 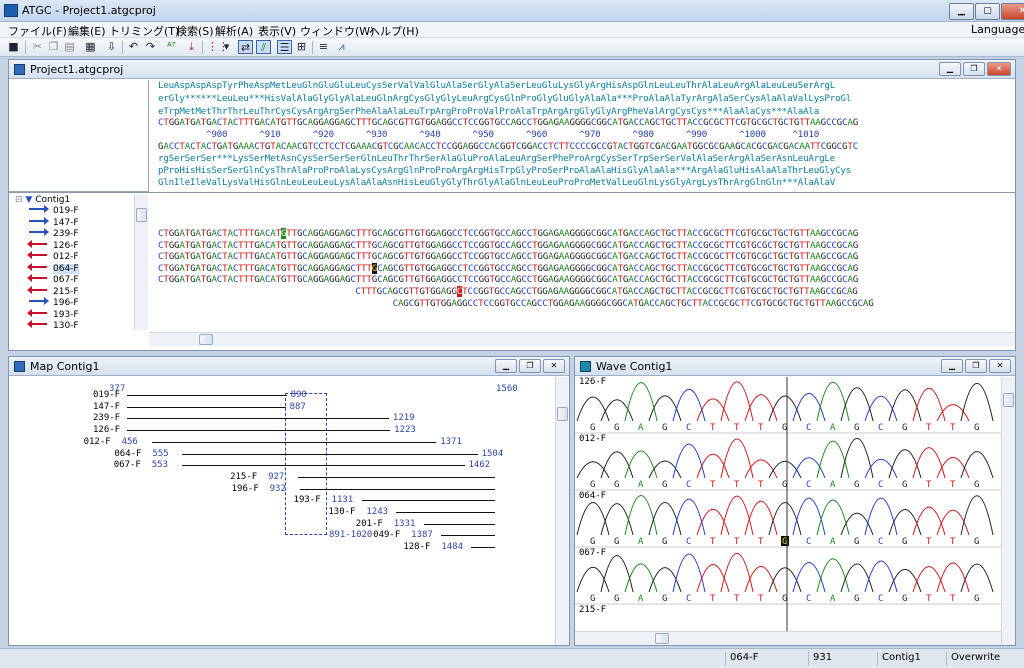 What do you see at coordinates (341, 47) in the screenshot?
I see `map-icon: ⩘` at bounding box center [341, 47].